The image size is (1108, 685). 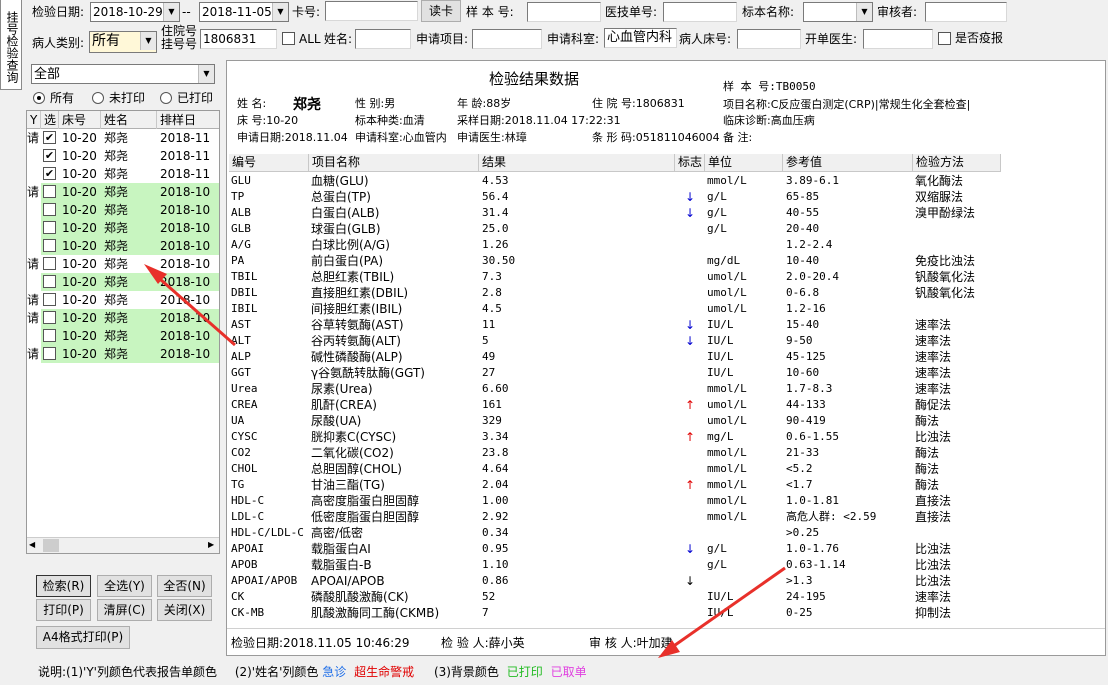 I want to click on bed-no-input, so click(x=769, y=39).